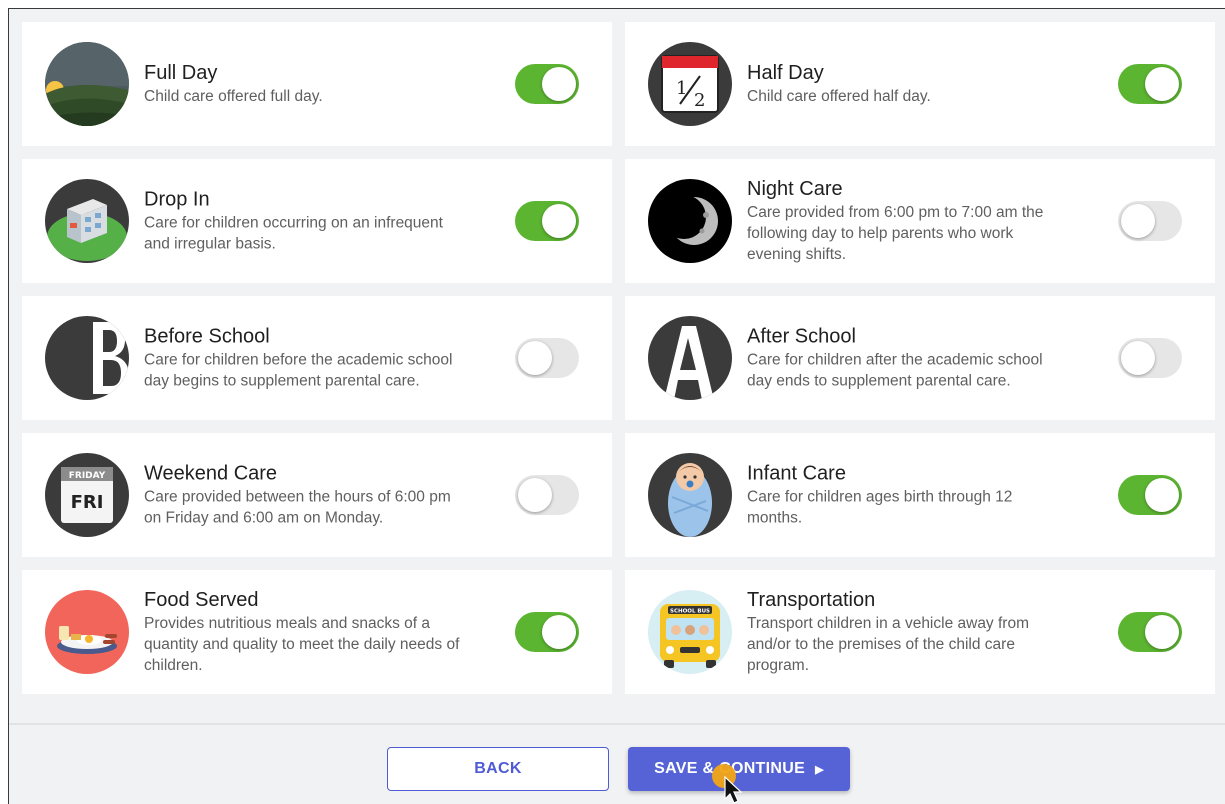 Image resolution: width=1225 pixels, height=804 pixels. I want to click on chevron-right-icon: ▶, so click(819, 769).